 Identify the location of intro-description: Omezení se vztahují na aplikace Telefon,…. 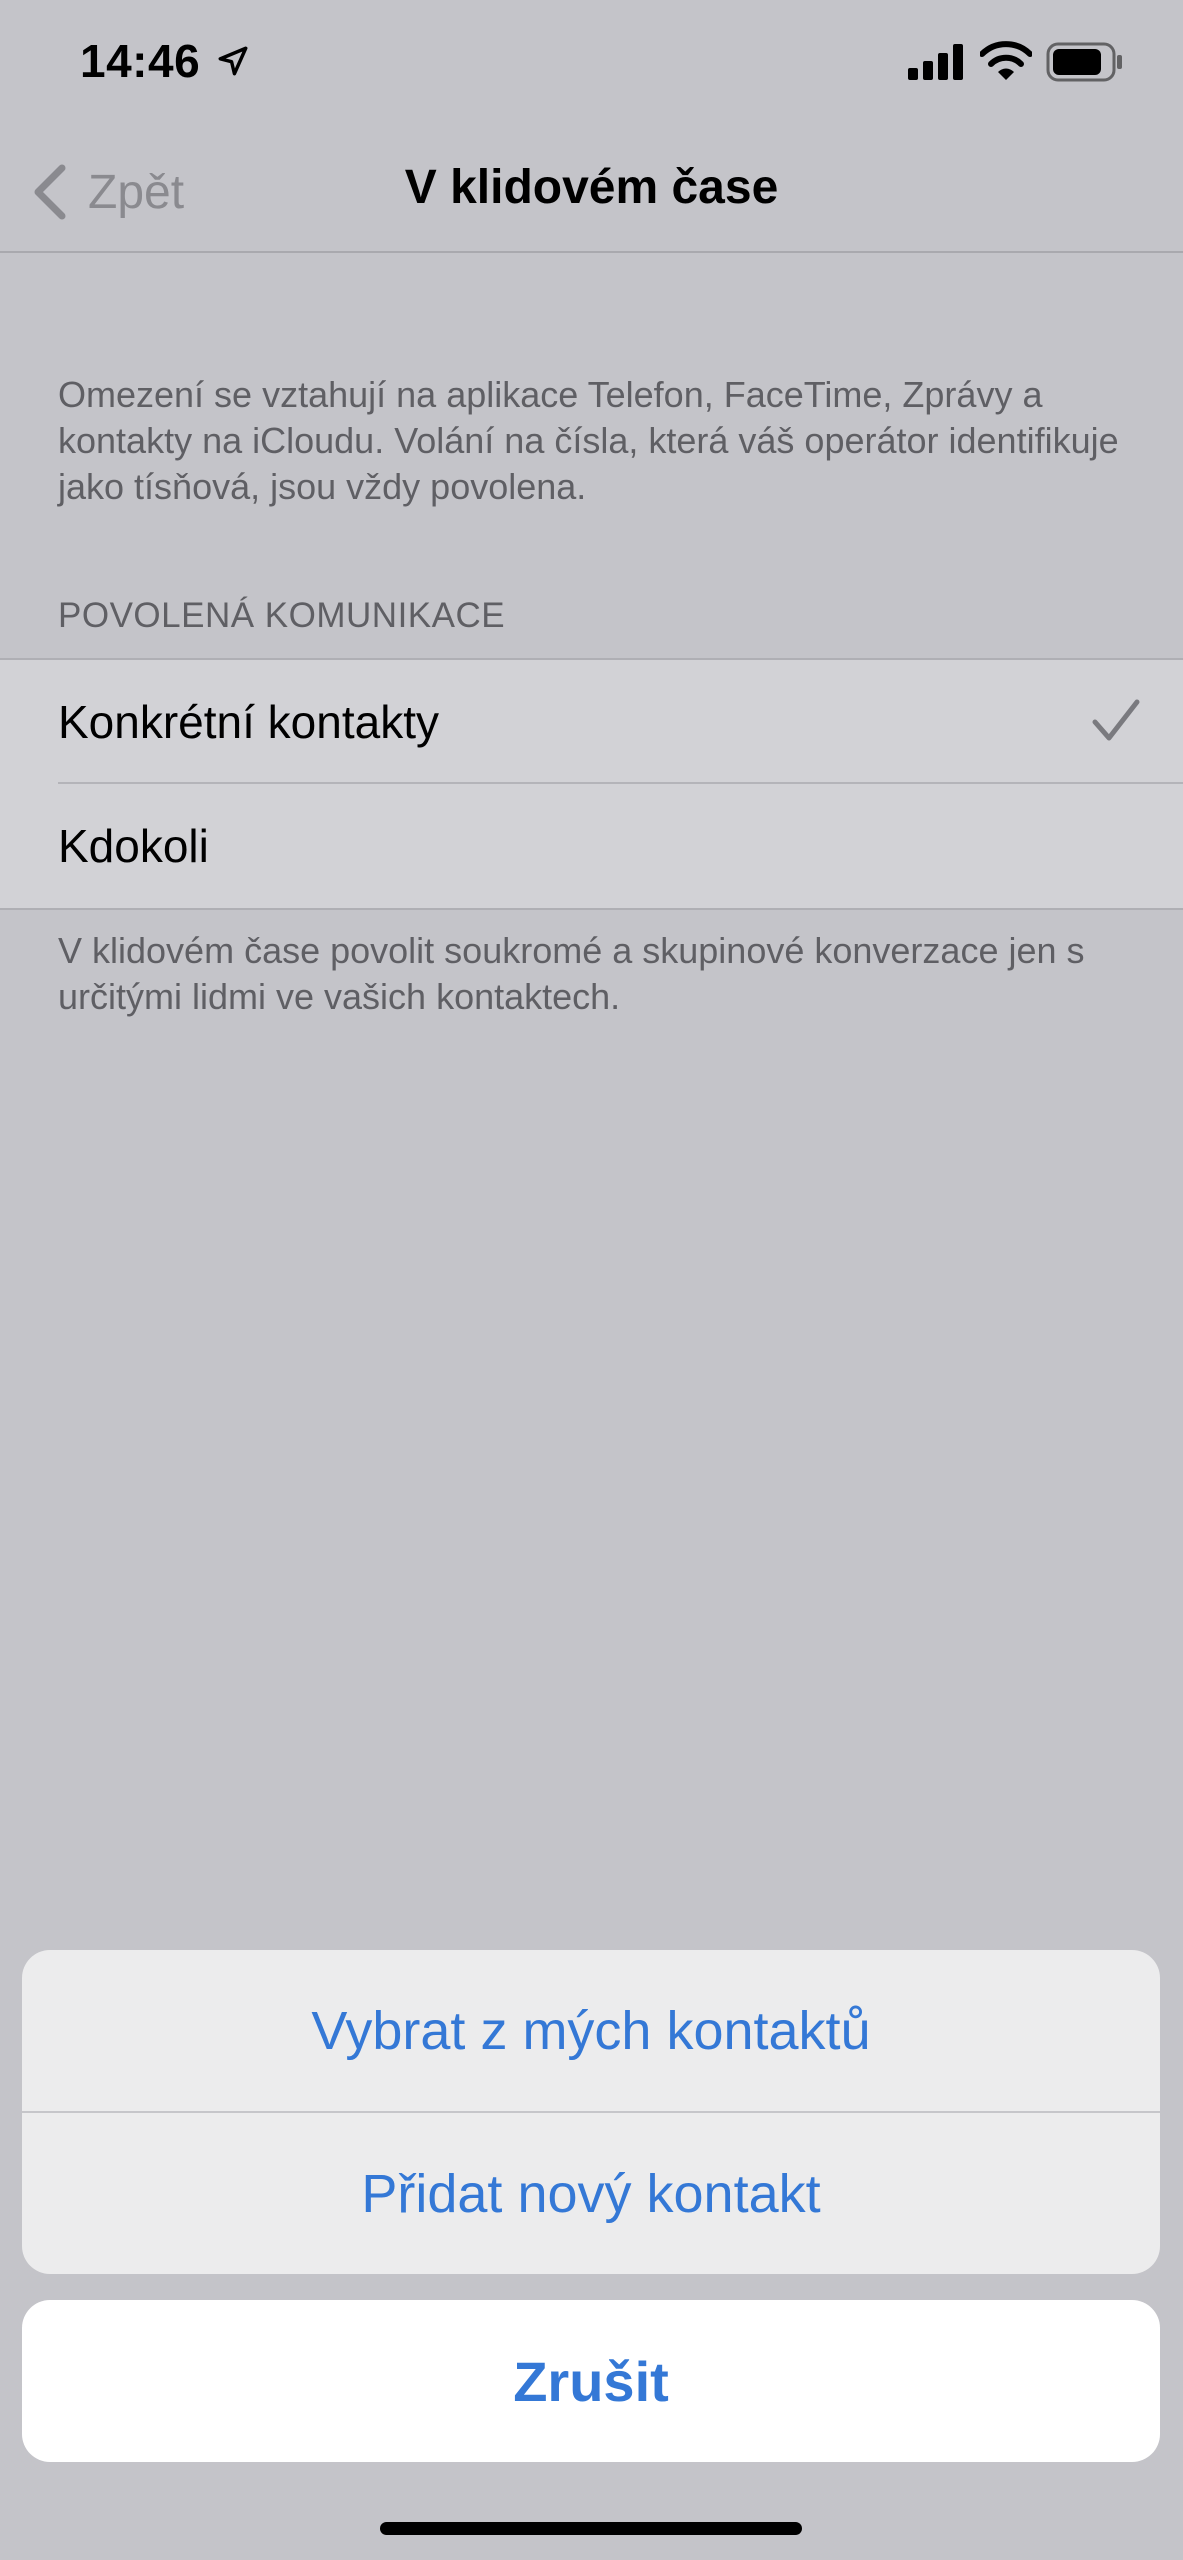
(588, 440).